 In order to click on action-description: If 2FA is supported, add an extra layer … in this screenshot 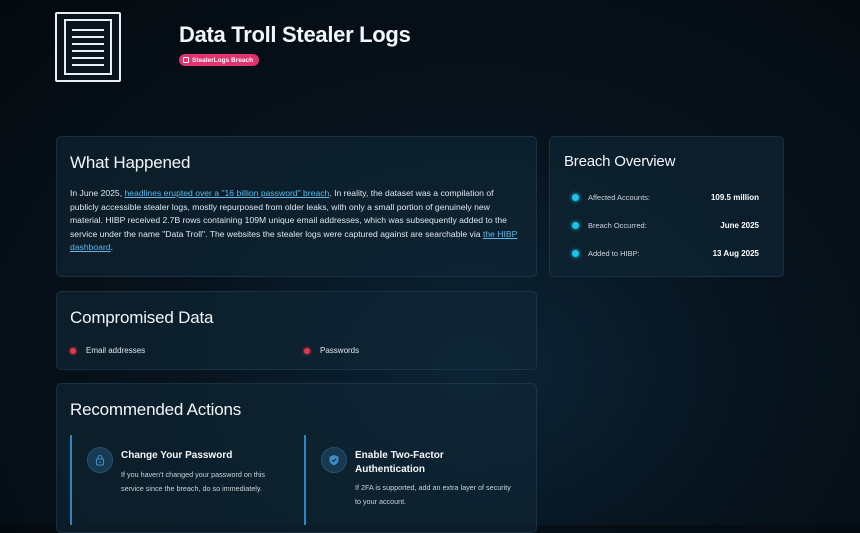, I will do `click(433, 494)`.